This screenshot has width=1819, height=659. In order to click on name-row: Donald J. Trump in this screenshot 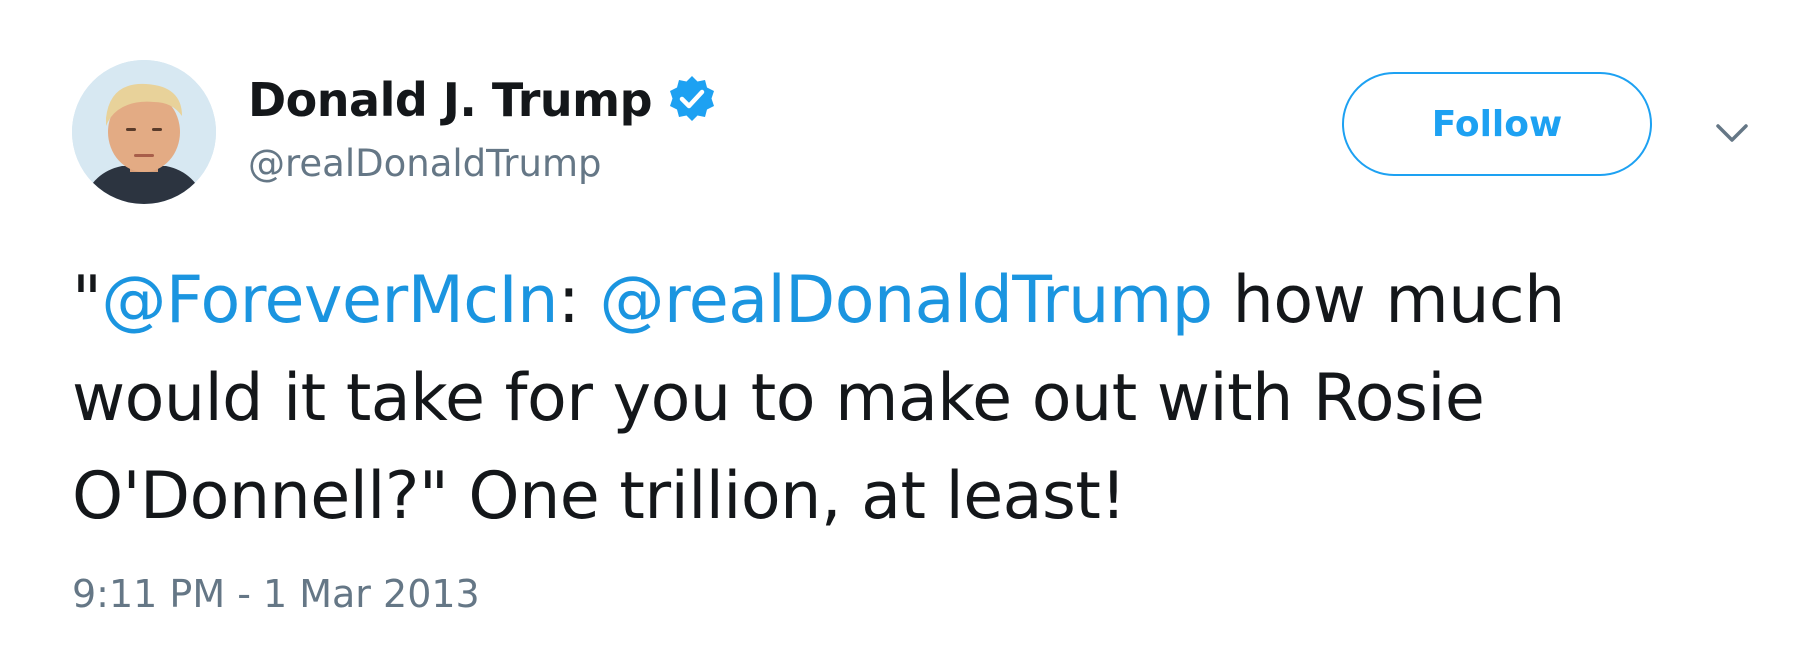, I will do `click(483, 100)`.